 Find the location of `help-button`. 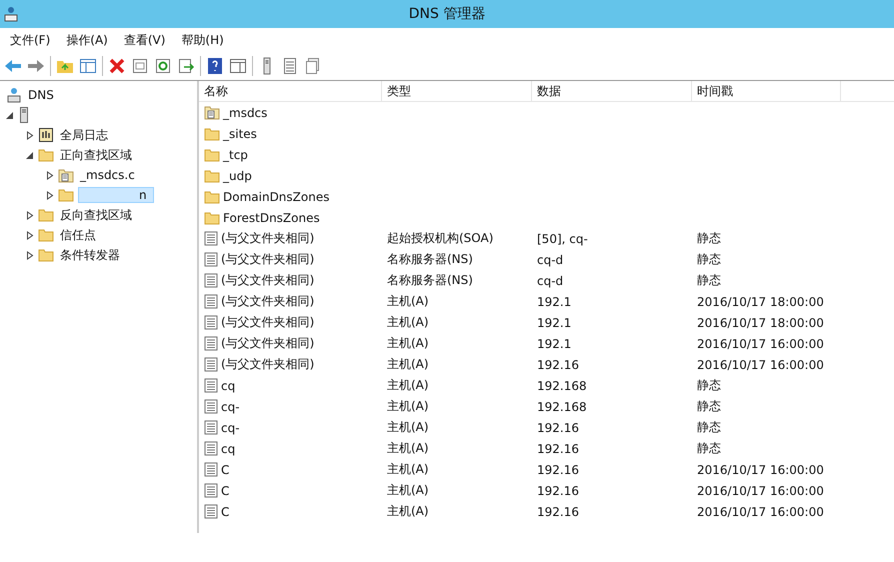

help-button is located at coordinates (215, 66).